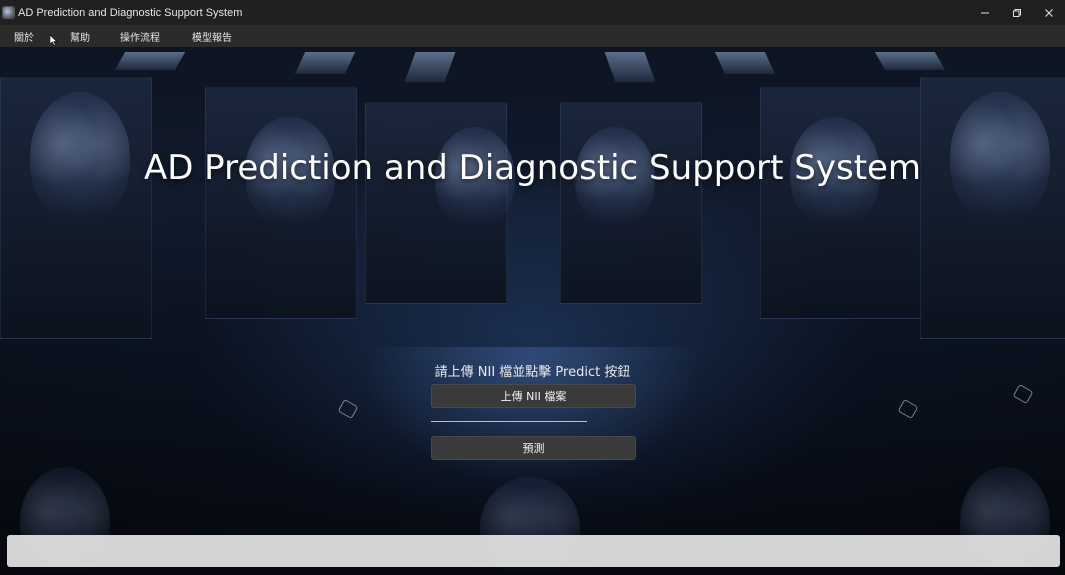 This screenshot has width=1065, height=575. What do you see at coordinates (54, 40) in the screenshot?
I see `mouse-cursor-icon` at bounding box center [54, 40].